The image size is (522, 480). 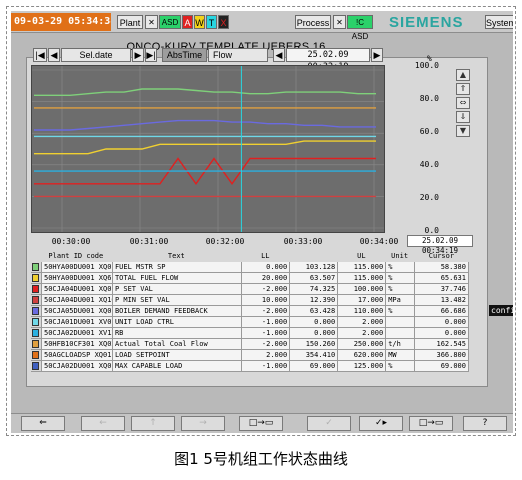 What do you see at coordinates (463, 75) in the screenshot?
I see `zoom-in-icon: ▲` at bounding box center [463, 75].